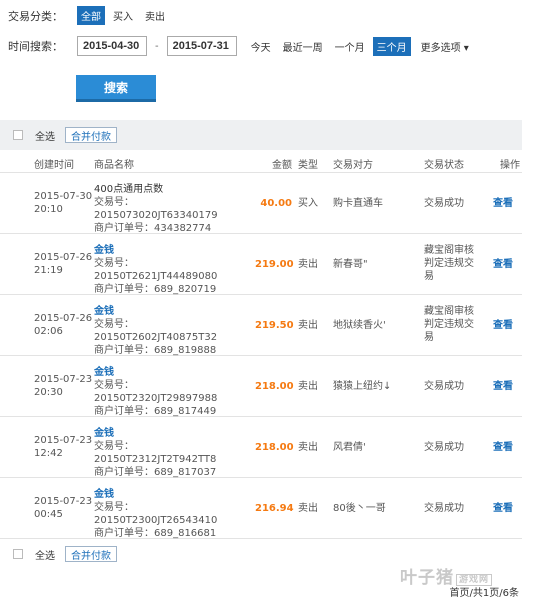 The image size is (540, 602). I want to click on amount: 40.00, so click(276, 203).